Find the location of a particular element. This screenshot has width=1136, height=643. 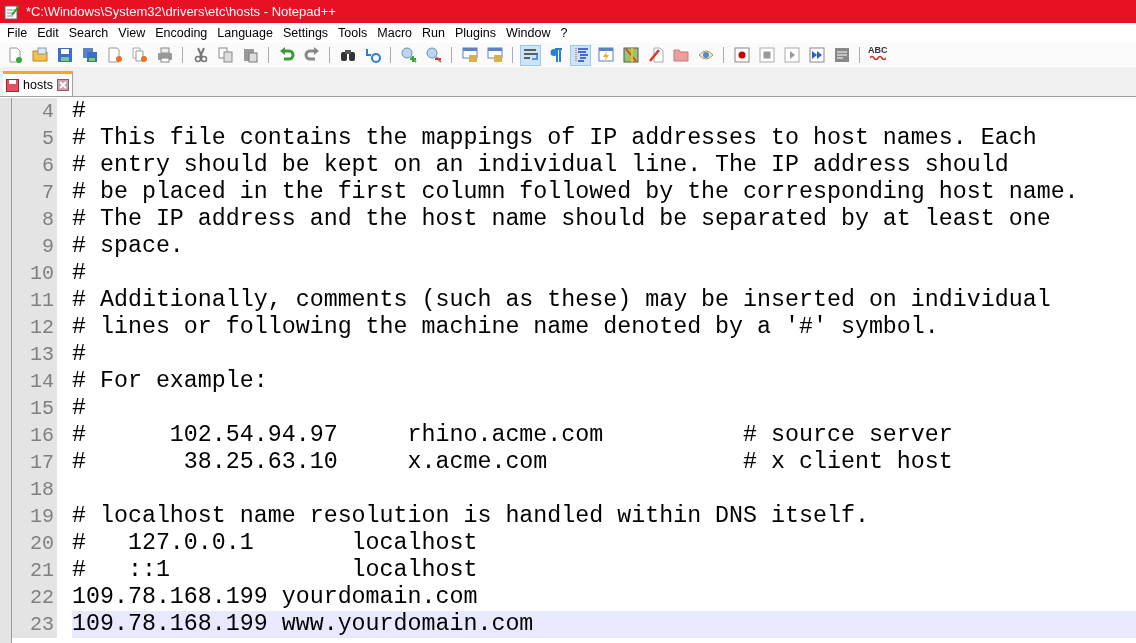

fast-forward-icon is located at coordinates (816, 55).